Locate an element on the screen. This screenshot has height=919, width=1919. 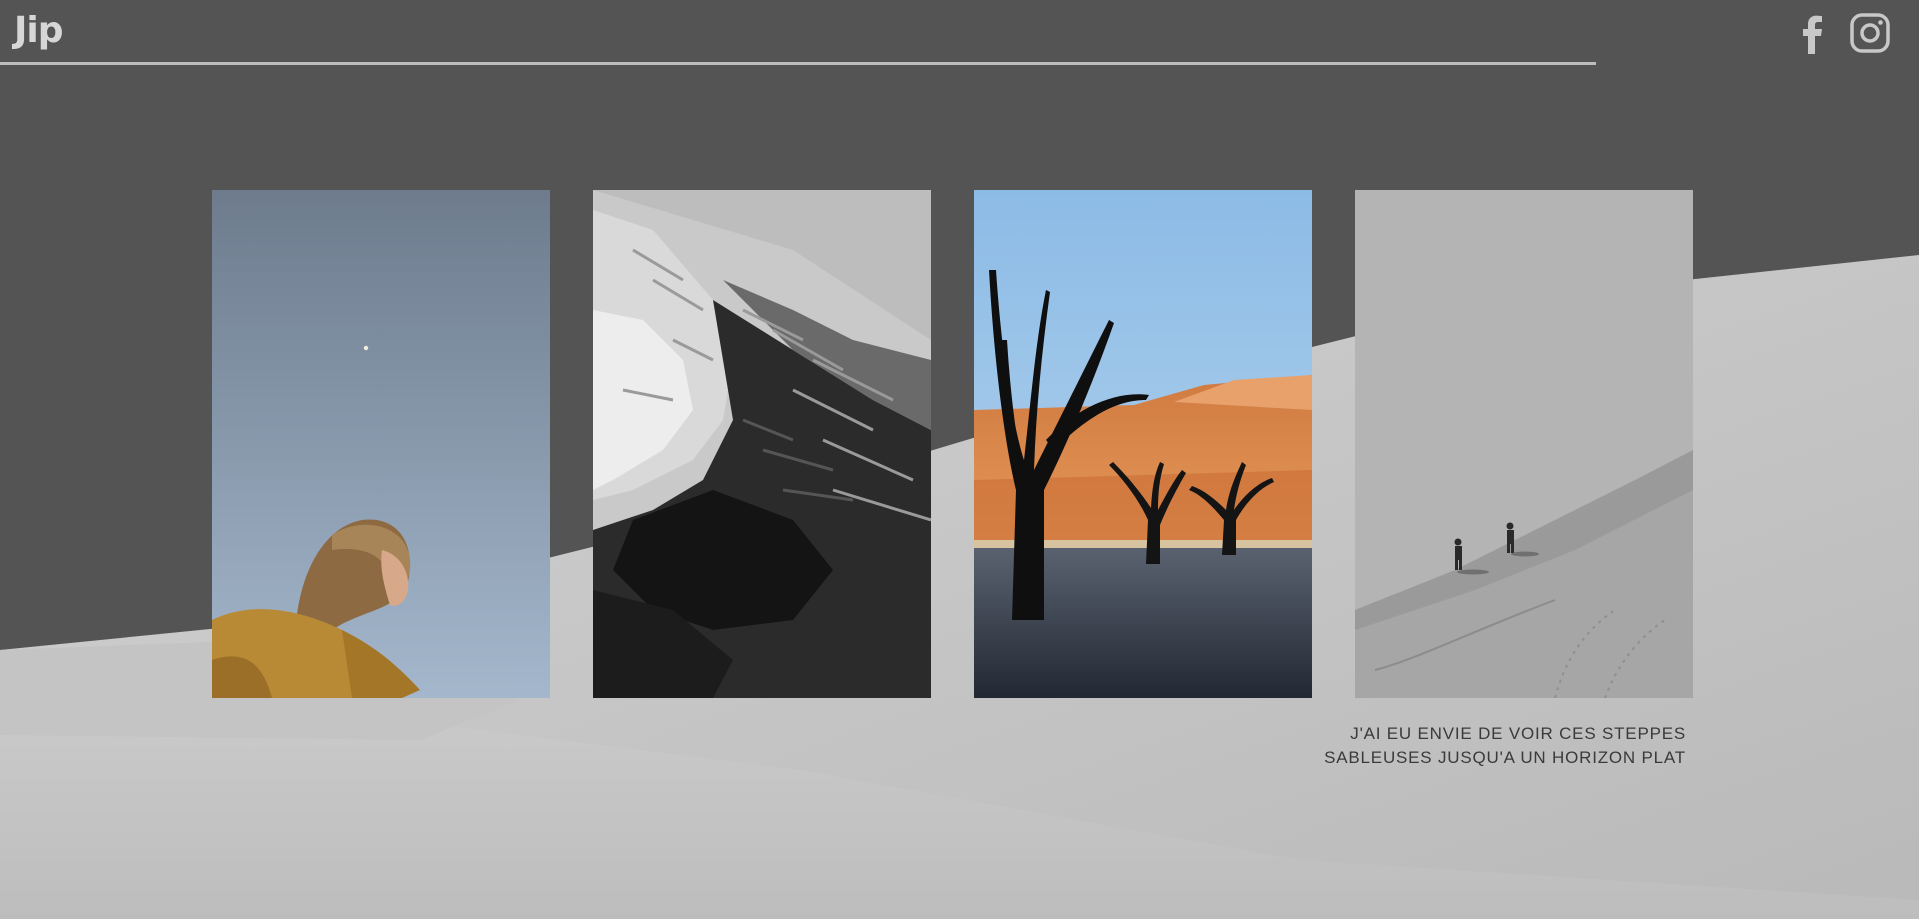
caption-line-1: J'AI EU ENVIE DE VOIR CES STEPPES is located at coordinates (1518, 733).